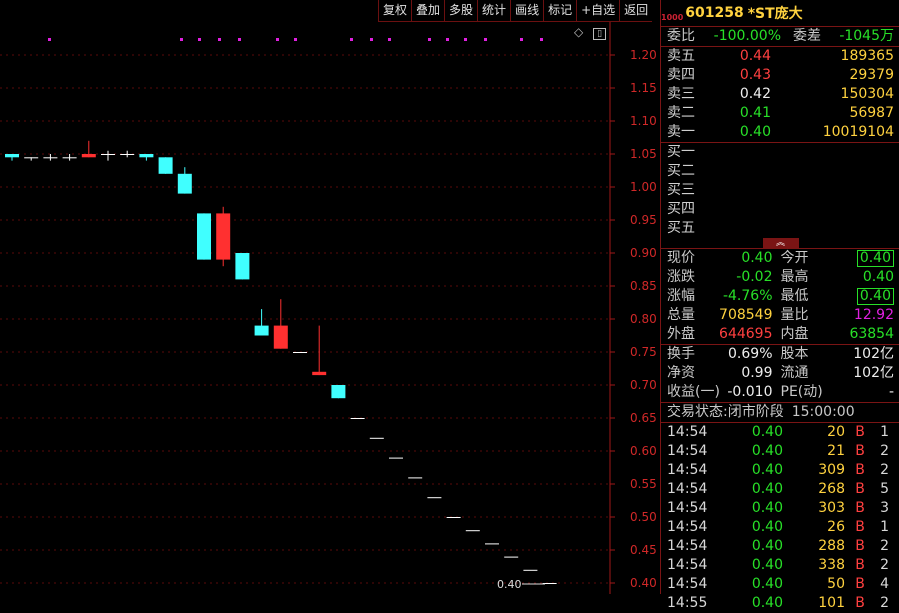 The height and width of the screenshot is (613, 899). Describe the element at coordinates (780, 354) in the screenshot. I see `info-row: 换手 0.69% 股本 102亿` at that location.